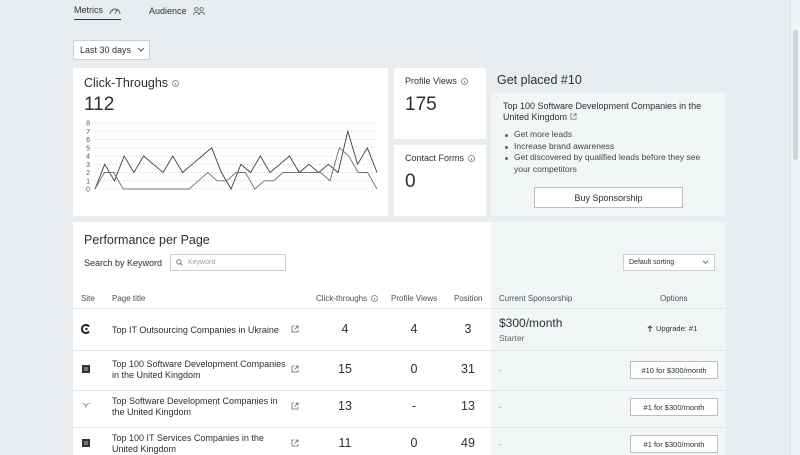 Image resolution: width=800 pixels, height=455 pixels. I want to click on buy-position-button: #10 for $300/month, so click(674, 370).